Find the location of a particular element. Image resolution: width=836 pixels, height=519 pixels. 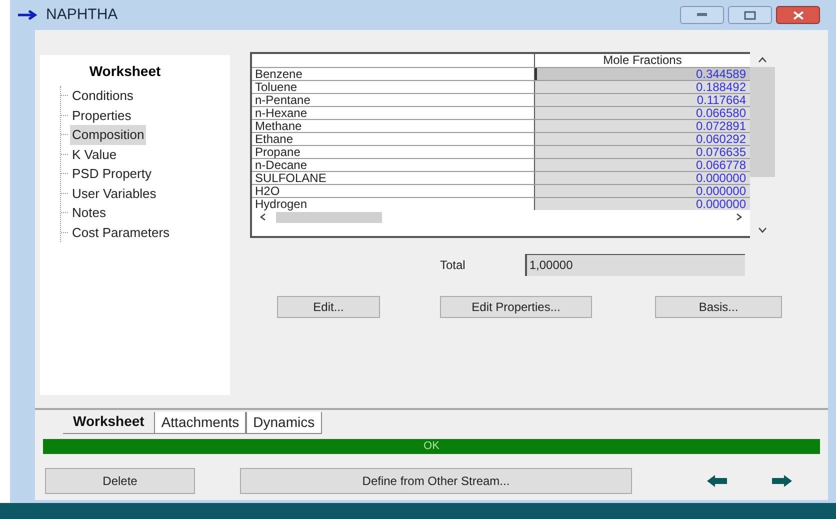

close-button is located at coordinates (798, 15).